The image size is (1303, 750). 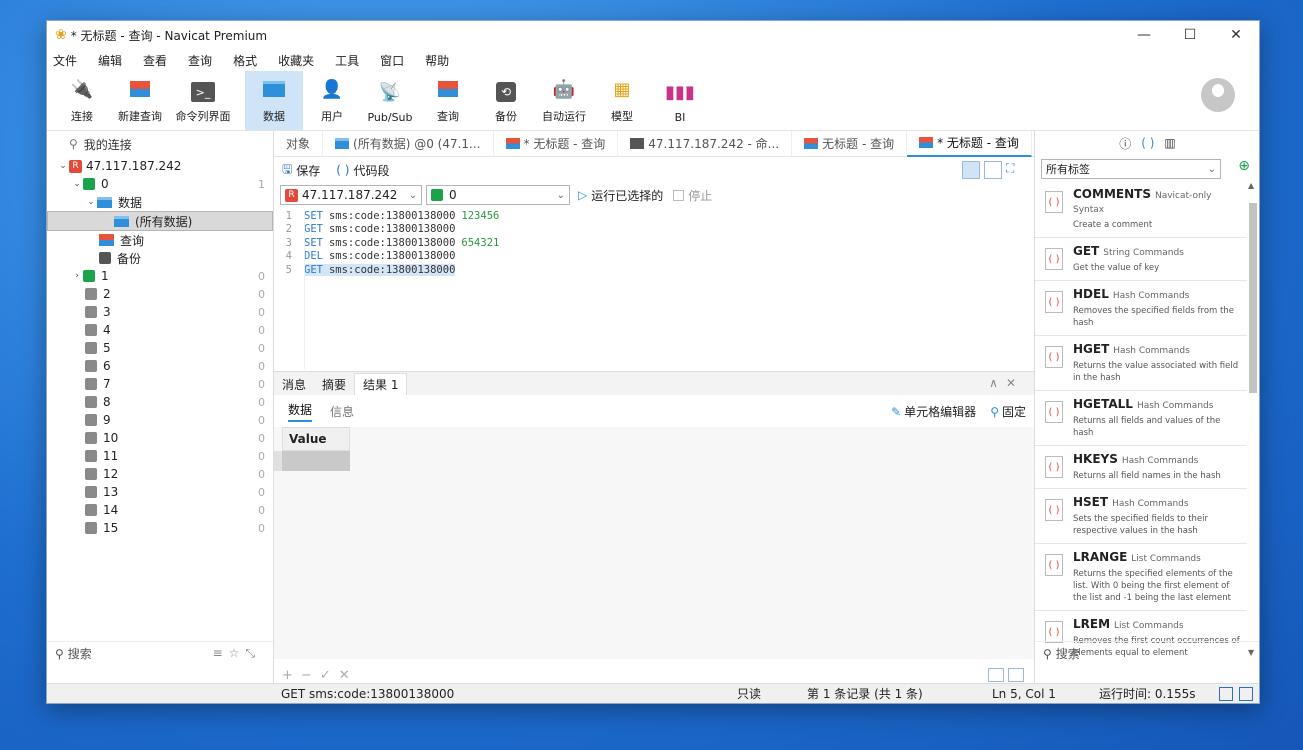 I want to click on data-folder-node: ⌄ 数据, so click(x=160, y=202).